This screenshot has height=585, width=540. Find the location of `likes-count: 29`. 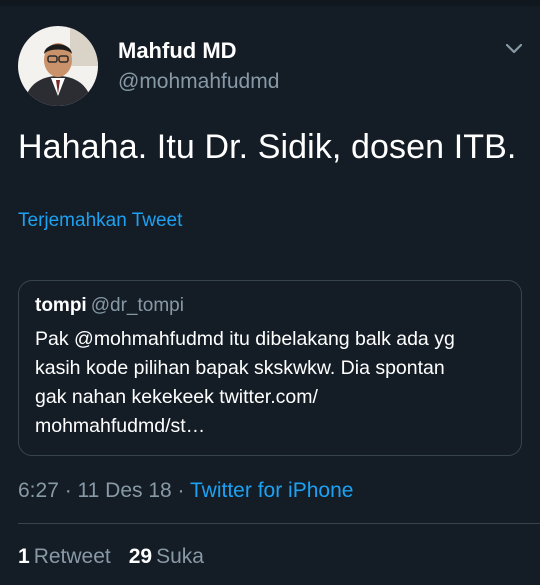

likes-count: 29 is located at coordinates (140, 556).